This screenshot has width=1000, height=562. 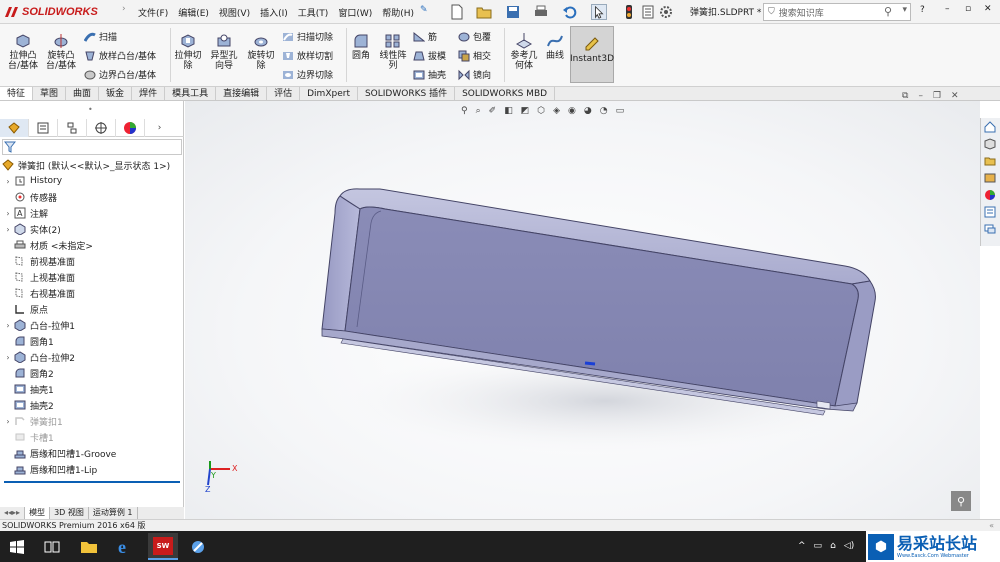 What do you see at coordinates (92, 309) in the screenshot?
I see `tree-item: 原点` at bounding box center [92, 309].